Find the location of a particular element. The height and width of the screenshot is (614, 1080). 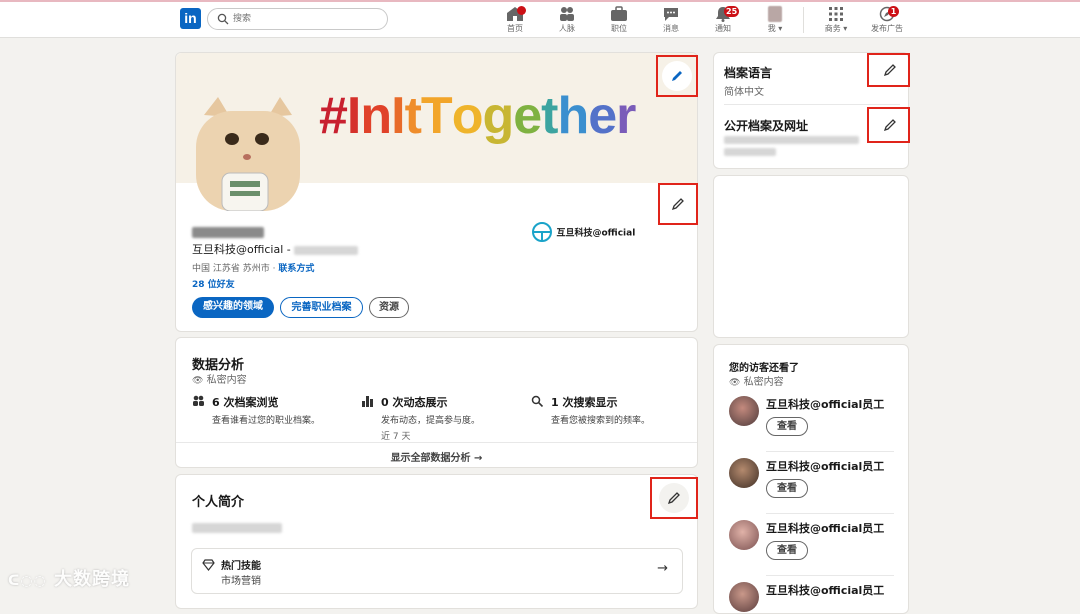

top-skills-box: 热门技能 市场营销 → is located at coordinates (437, 571).